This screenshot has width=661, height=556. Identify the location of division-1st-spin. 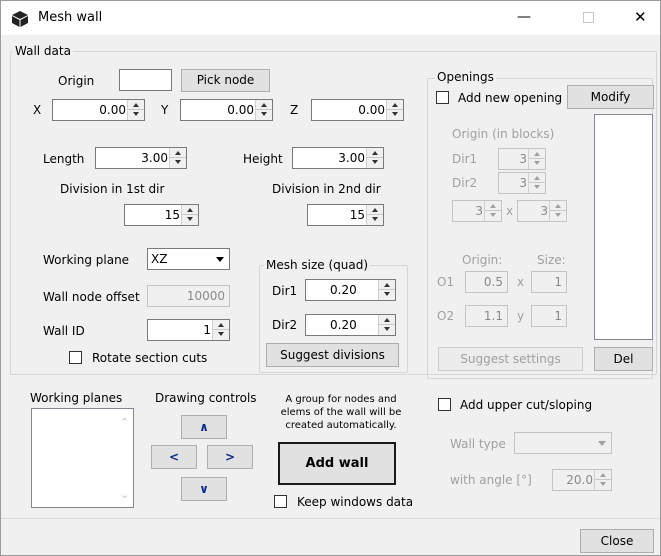
(189, 215).